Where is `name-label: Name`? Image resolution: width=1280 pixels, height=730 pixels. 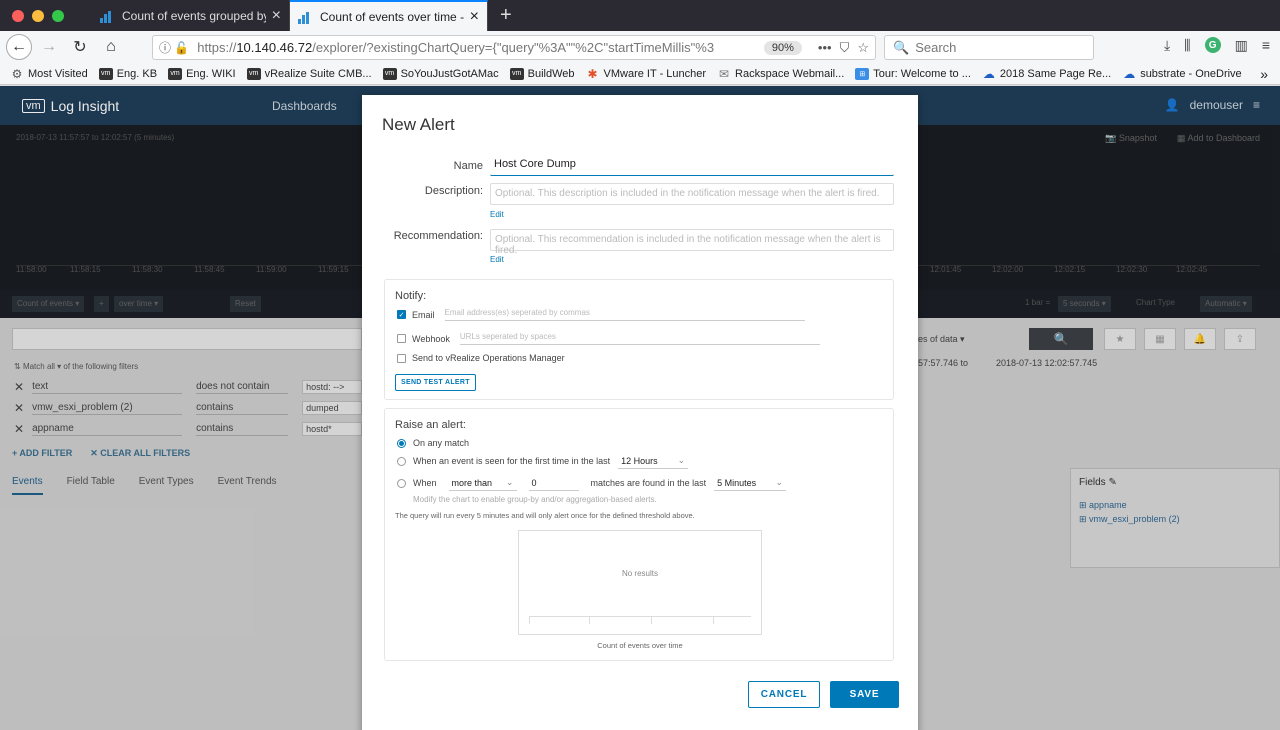
name-label: Name is located at coordinates (468, 166).